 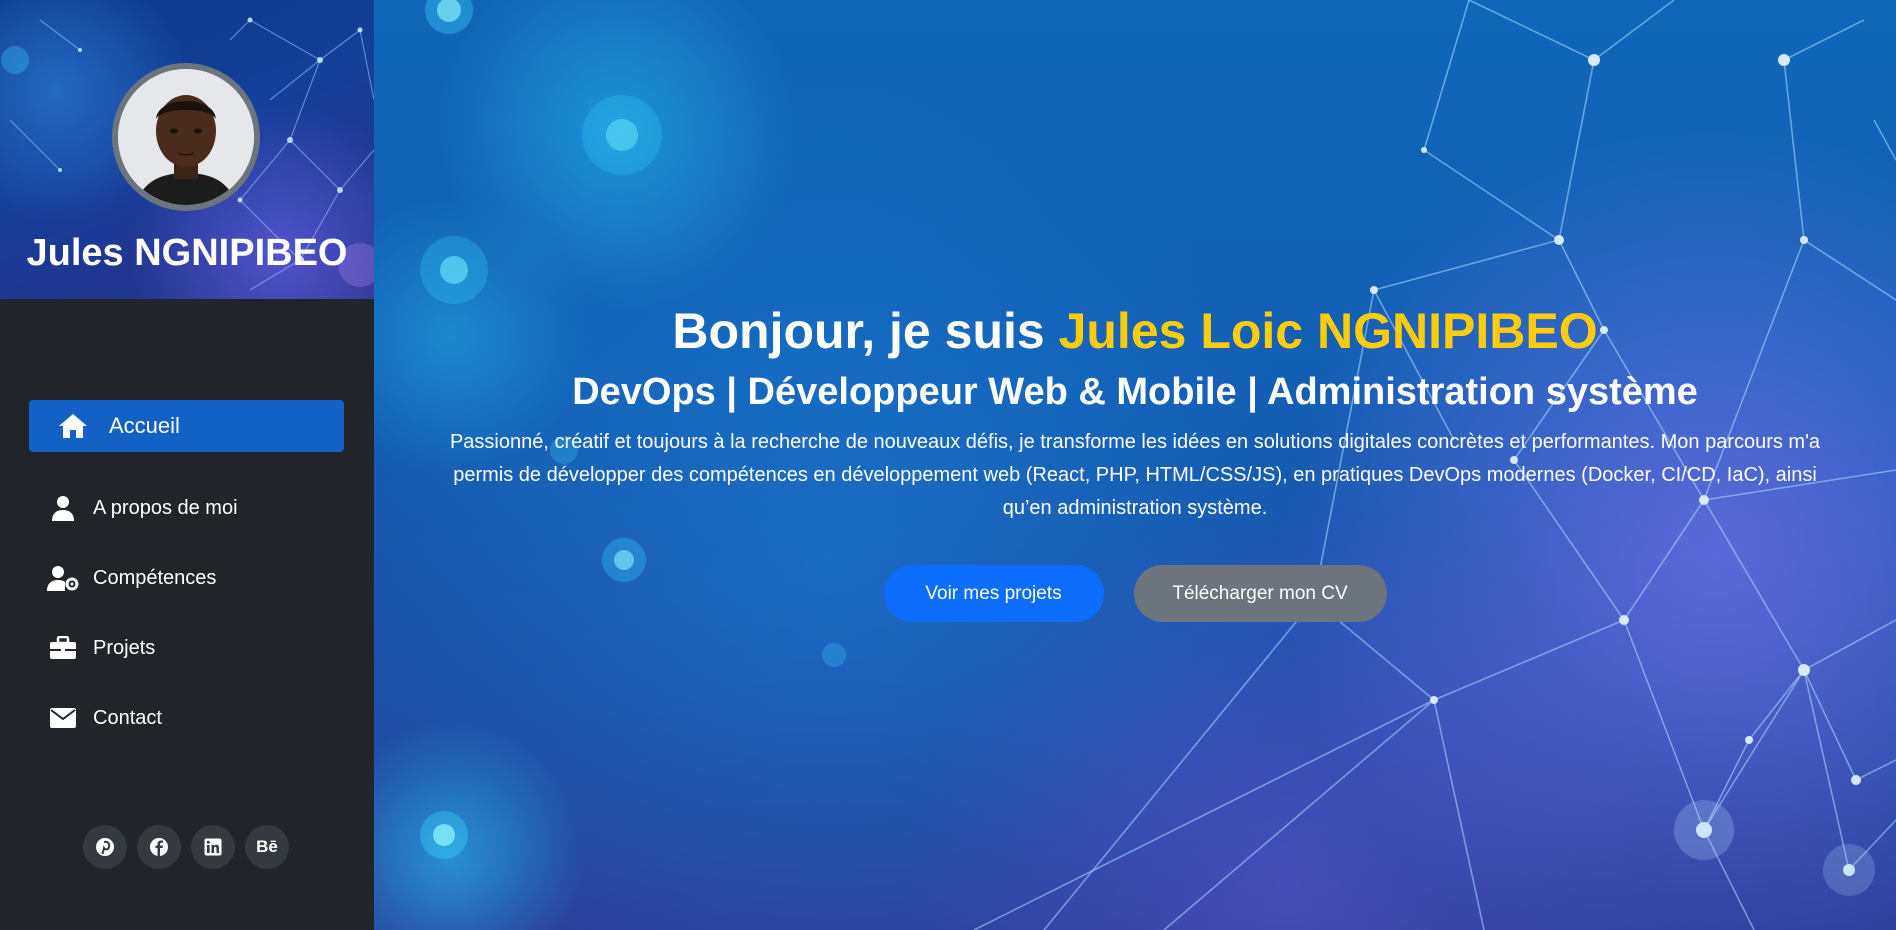 What do you see at coordinates (186, 137) in the screenshot?
I see `avatar` at bounding box center [186, 137].